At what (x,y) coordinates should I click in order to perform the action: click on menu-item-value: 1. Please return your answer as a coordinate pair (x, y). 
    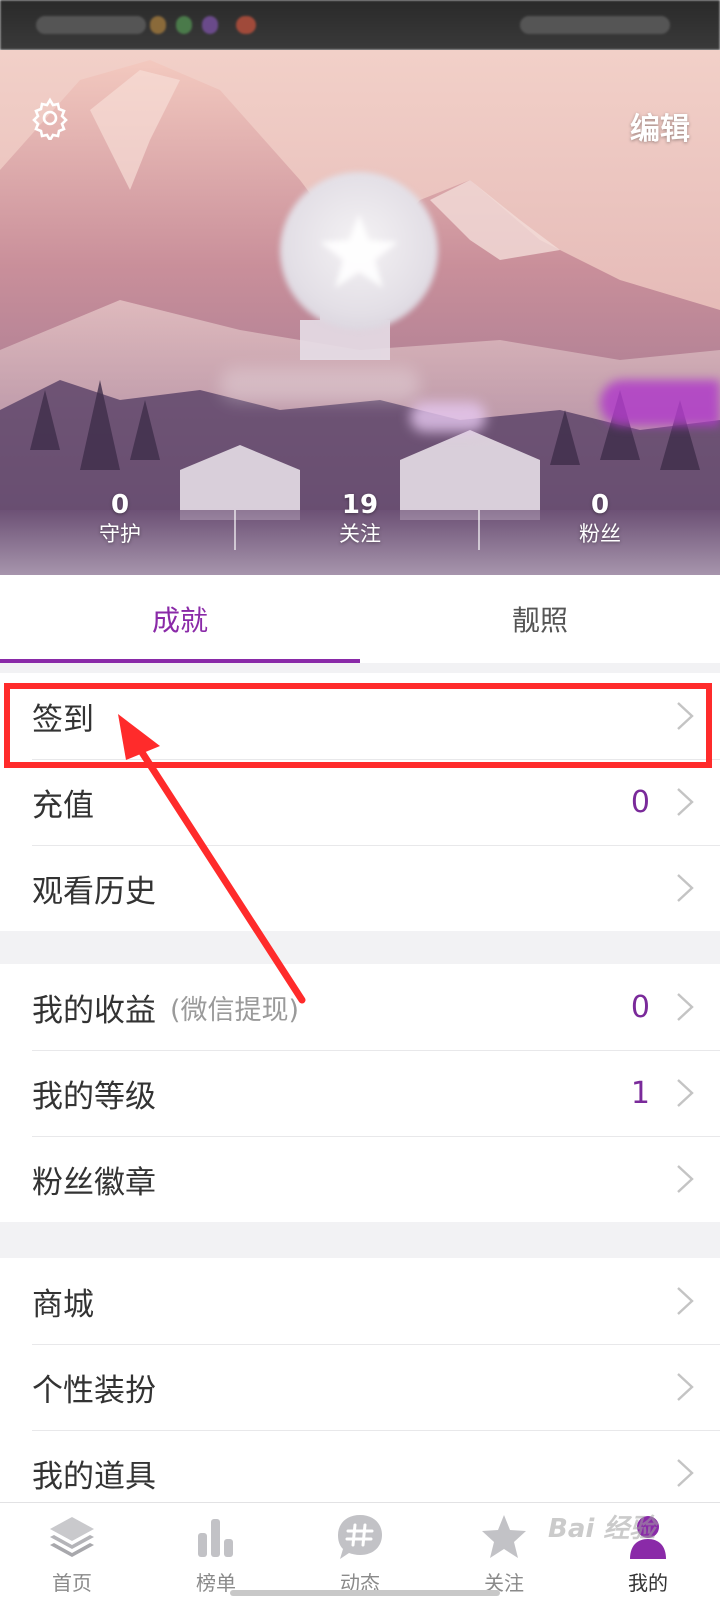
    Looking at the image, I should click on (640, 1093).